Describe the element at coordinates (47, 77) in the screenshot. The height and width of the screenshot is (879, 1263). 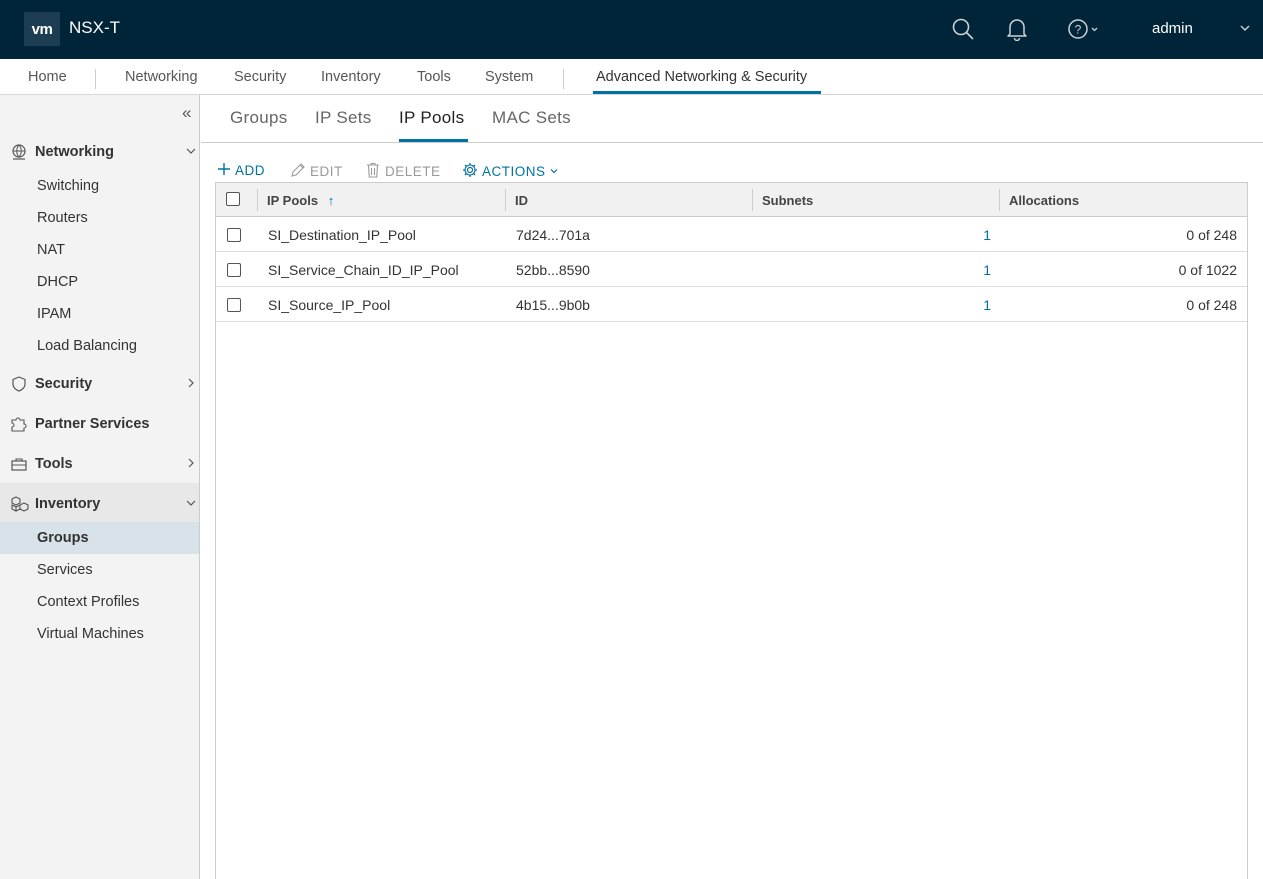
I see `nav-home: Home` at that location.